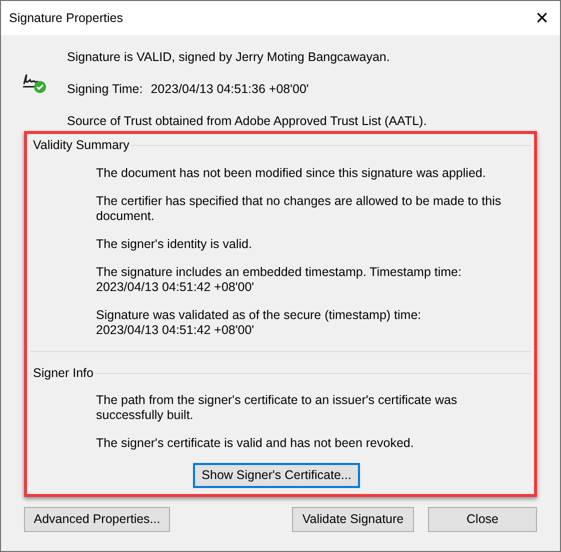 The height and width of the screenshot is (552, 561). I want to click on status-message: The path from the signer's certificate to an issuer's certificate was successfully built., so click(277, 408).